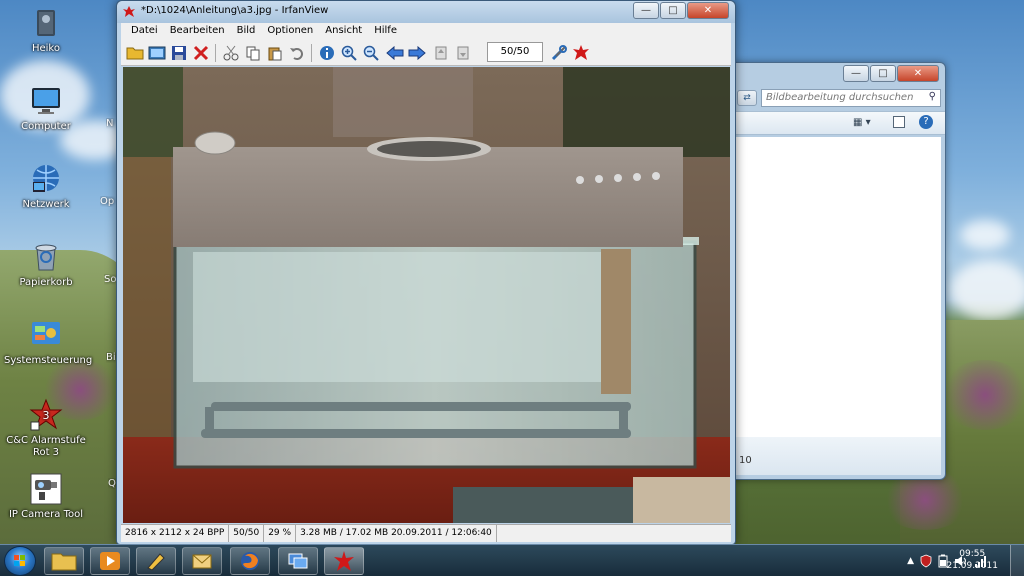 Image resolution: width=1024 pixels, height=576 pixels. I want to click on menu-optionen: Optionen, so click(290, 31).